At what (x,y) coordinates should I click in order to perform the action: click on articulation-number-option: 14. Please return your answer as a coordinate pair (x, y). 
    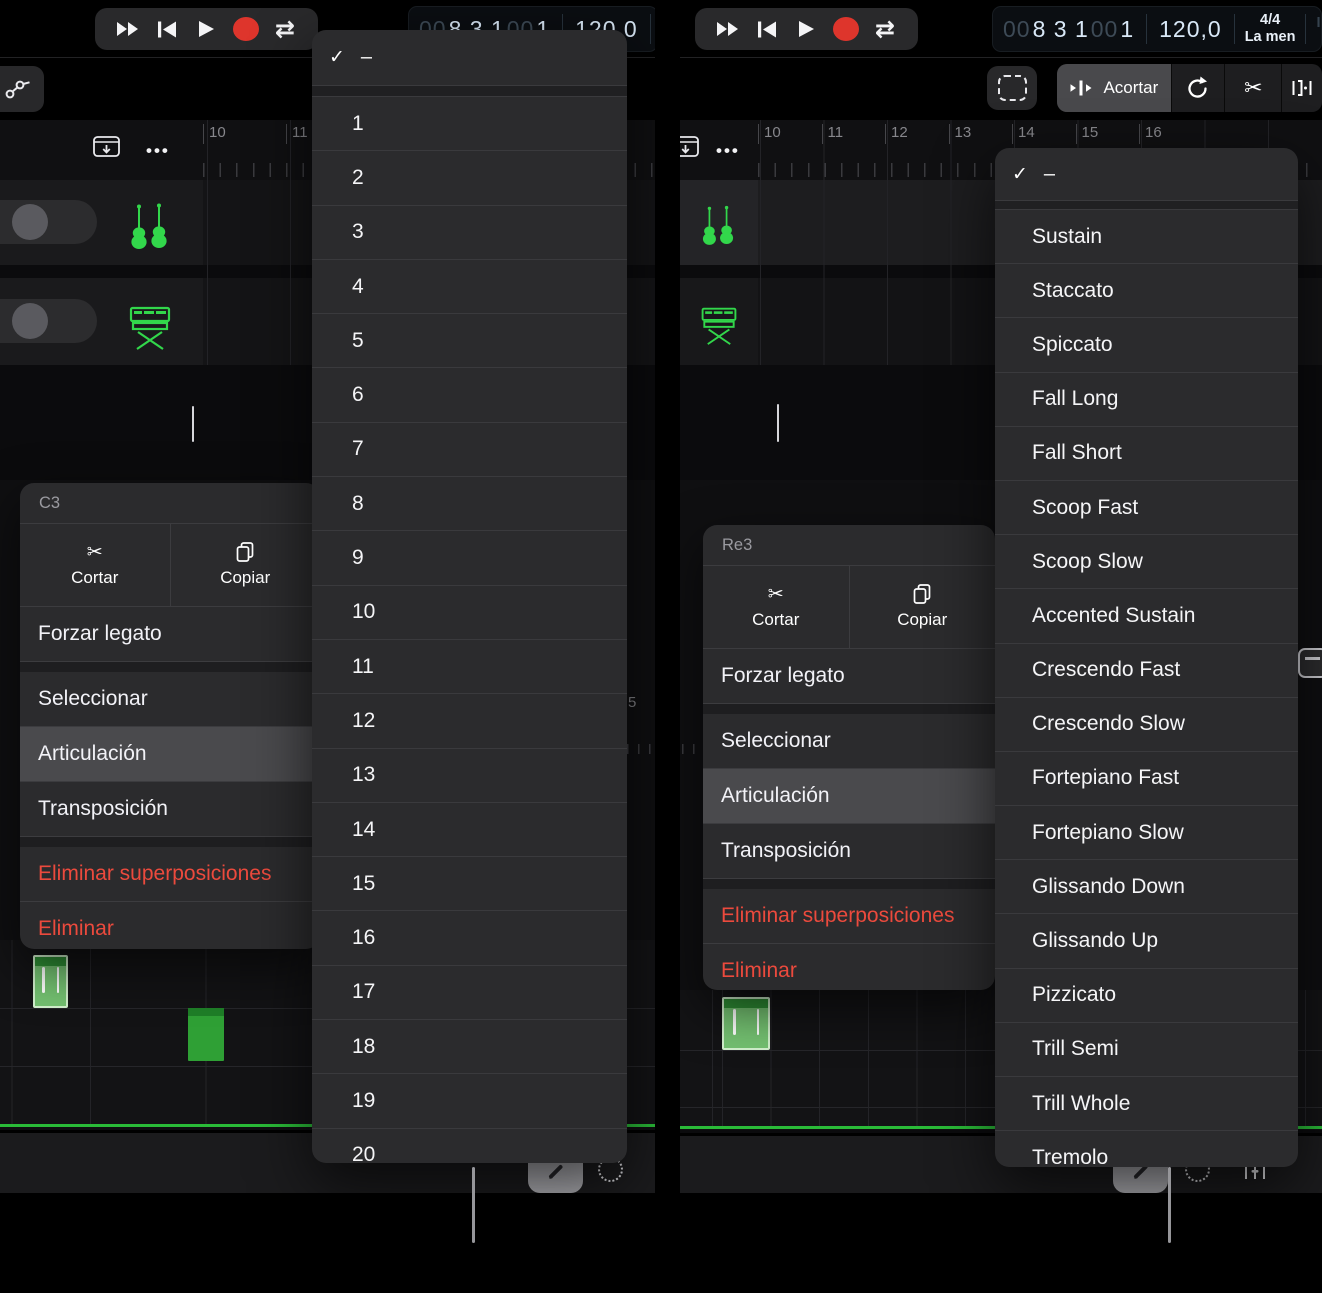
    Looking at the image, I should click on (469, 828).